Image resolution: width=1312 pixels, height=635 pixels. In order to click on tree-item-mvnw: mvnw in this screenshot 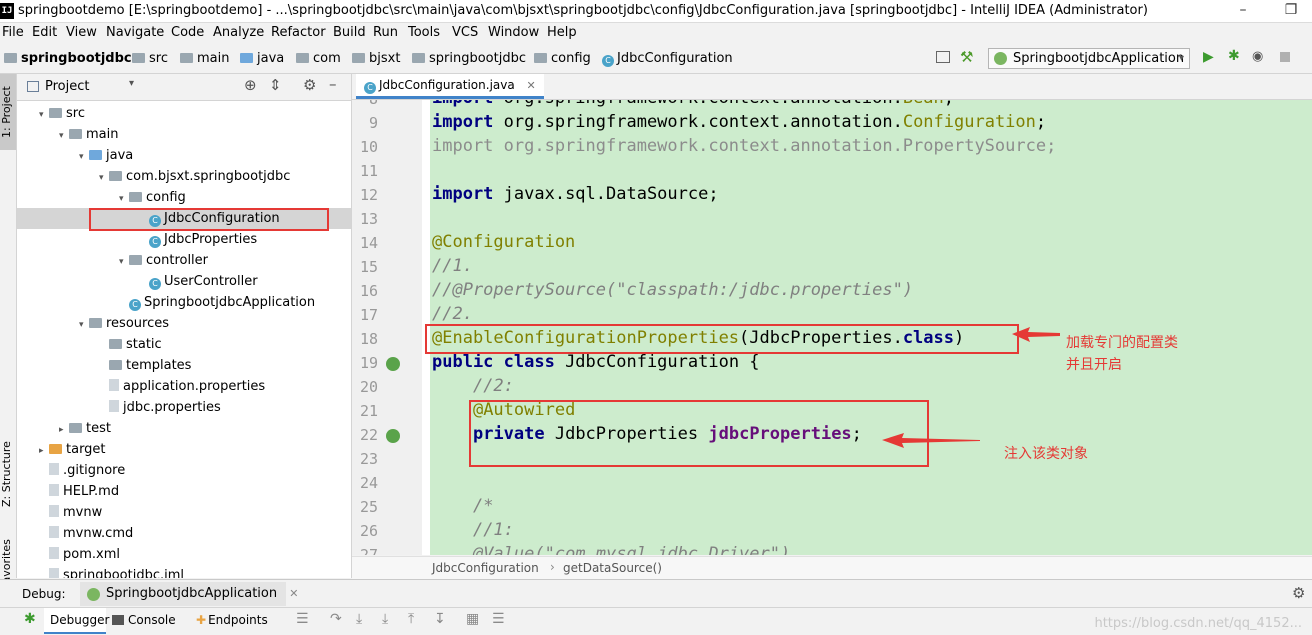, I will do `click(184, 512)`.